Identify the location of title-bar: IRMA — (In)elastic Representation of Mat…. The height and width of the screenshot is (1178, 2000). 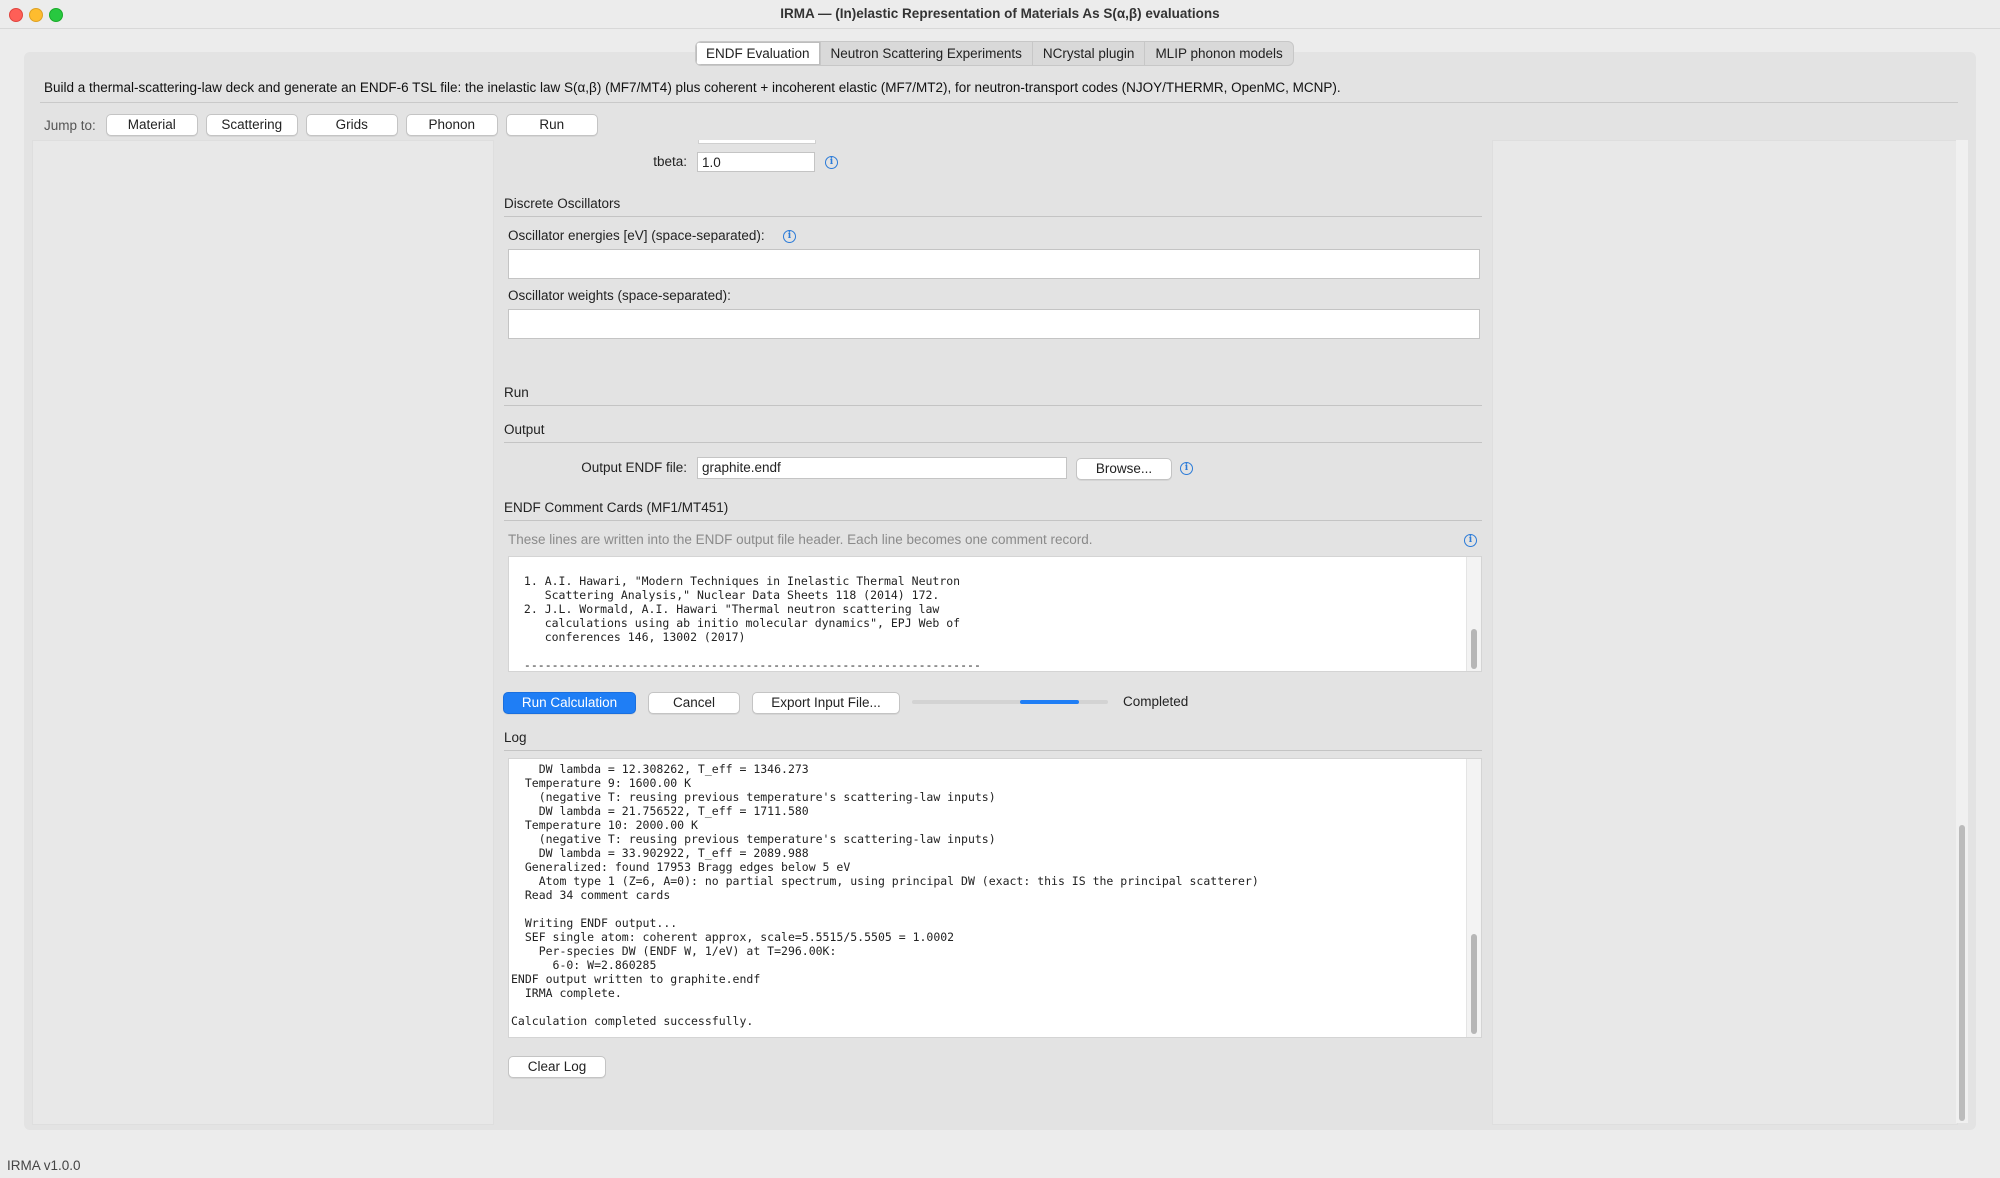
(1000, 14).